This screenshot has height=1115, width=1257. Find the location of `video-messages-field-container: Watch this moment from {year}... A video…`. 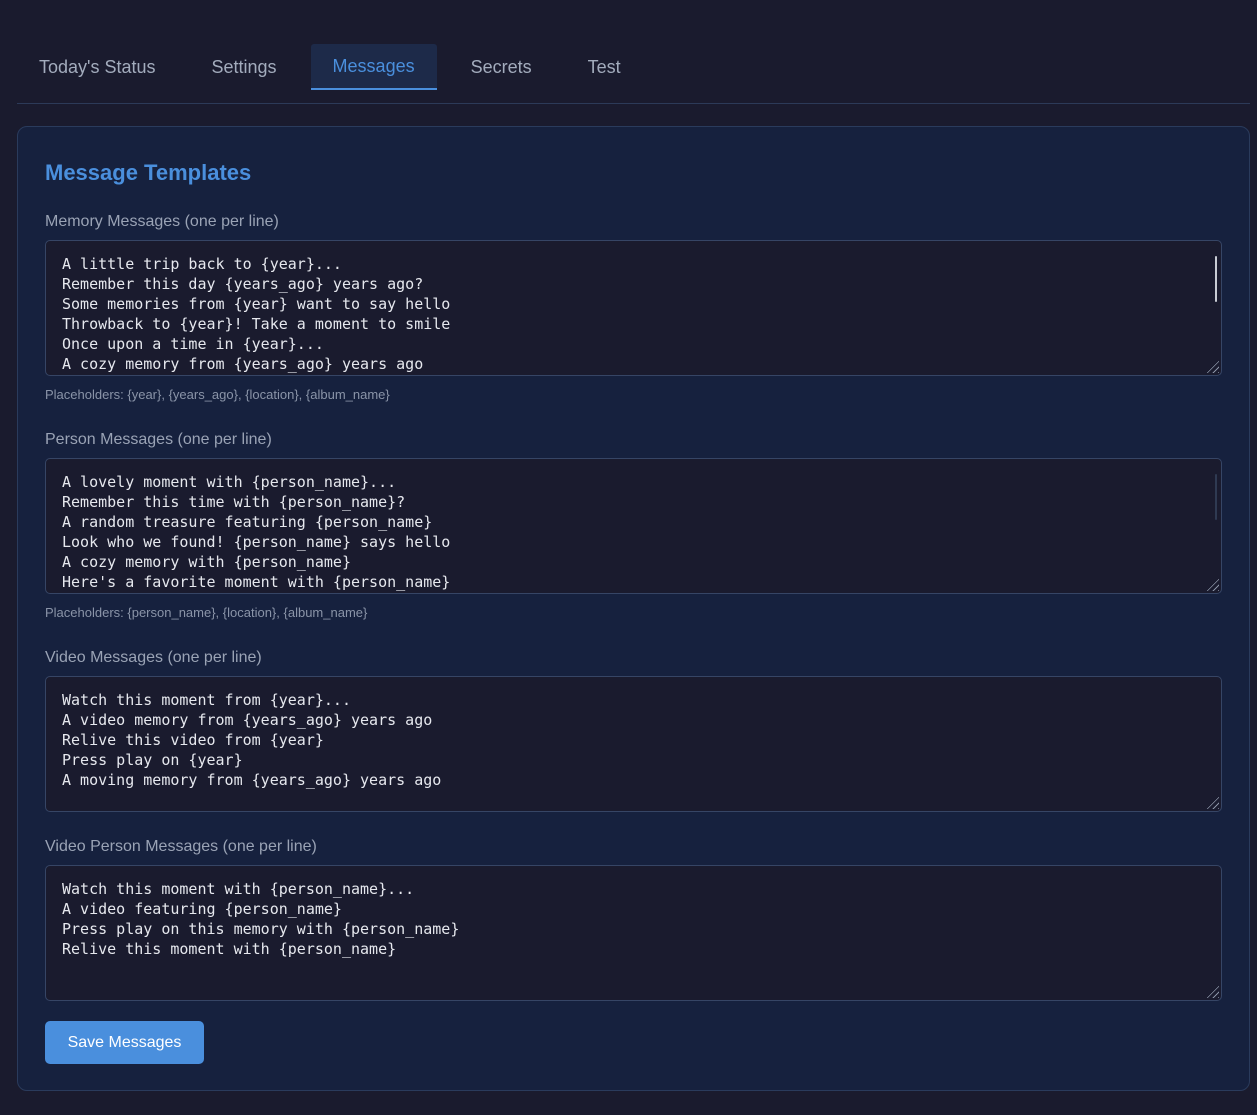

video-messages-field-container: Watch this moment from {year}... A video… is located at coordinates (633, 744).